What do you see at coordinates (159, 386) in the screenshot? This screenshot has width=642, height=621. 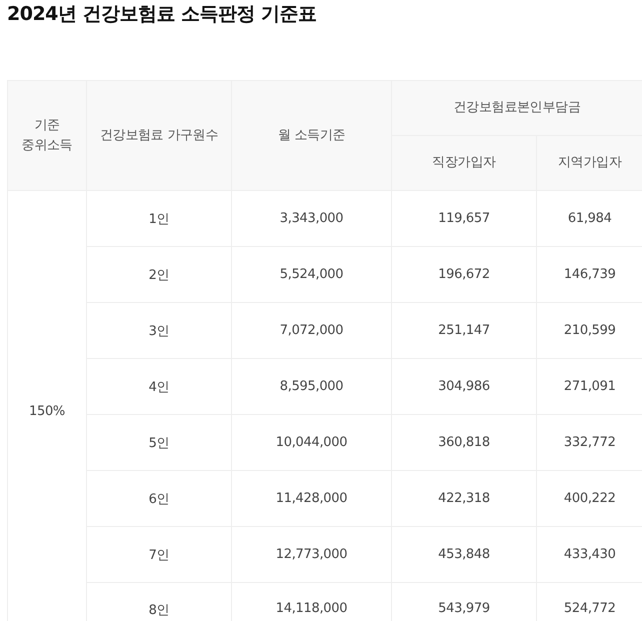 I see `table-cell: 4인` at bounding box center [159, 386].